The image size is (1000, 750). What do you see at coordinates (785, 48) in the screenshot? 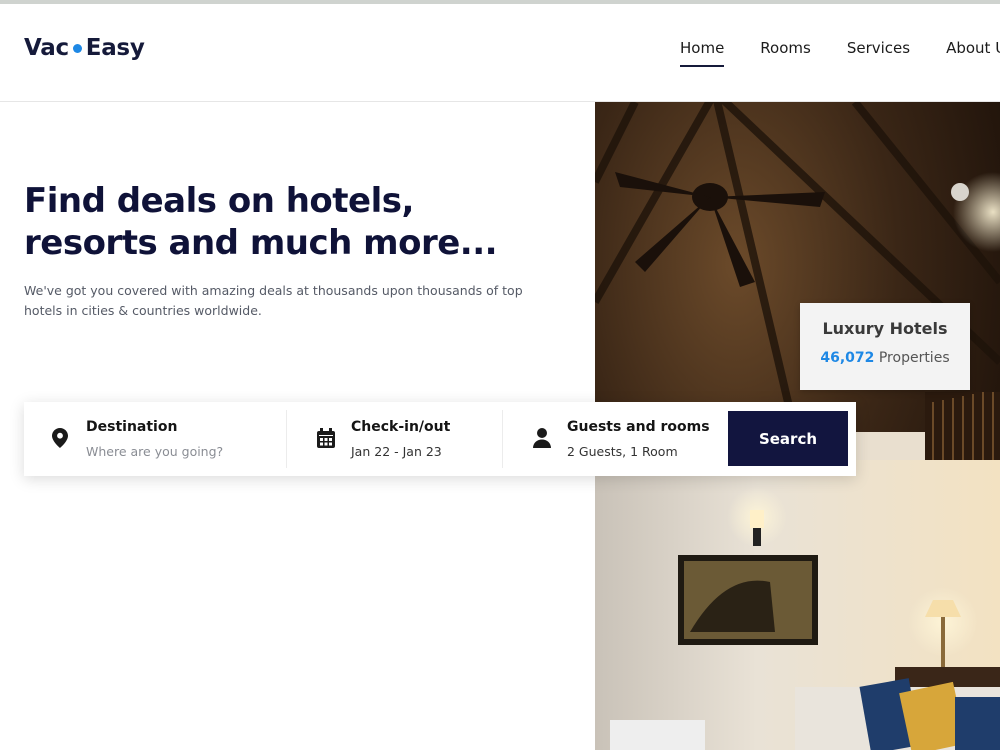
I see `nav-rooms: Rooms` at bounding box center [785, 48].